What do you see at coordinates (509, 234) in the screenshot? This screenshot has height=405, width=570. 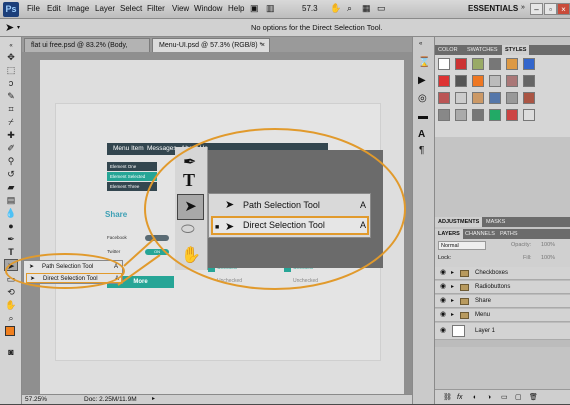 I see `tab-paths: PATHS` at bounding box center [509, 234].